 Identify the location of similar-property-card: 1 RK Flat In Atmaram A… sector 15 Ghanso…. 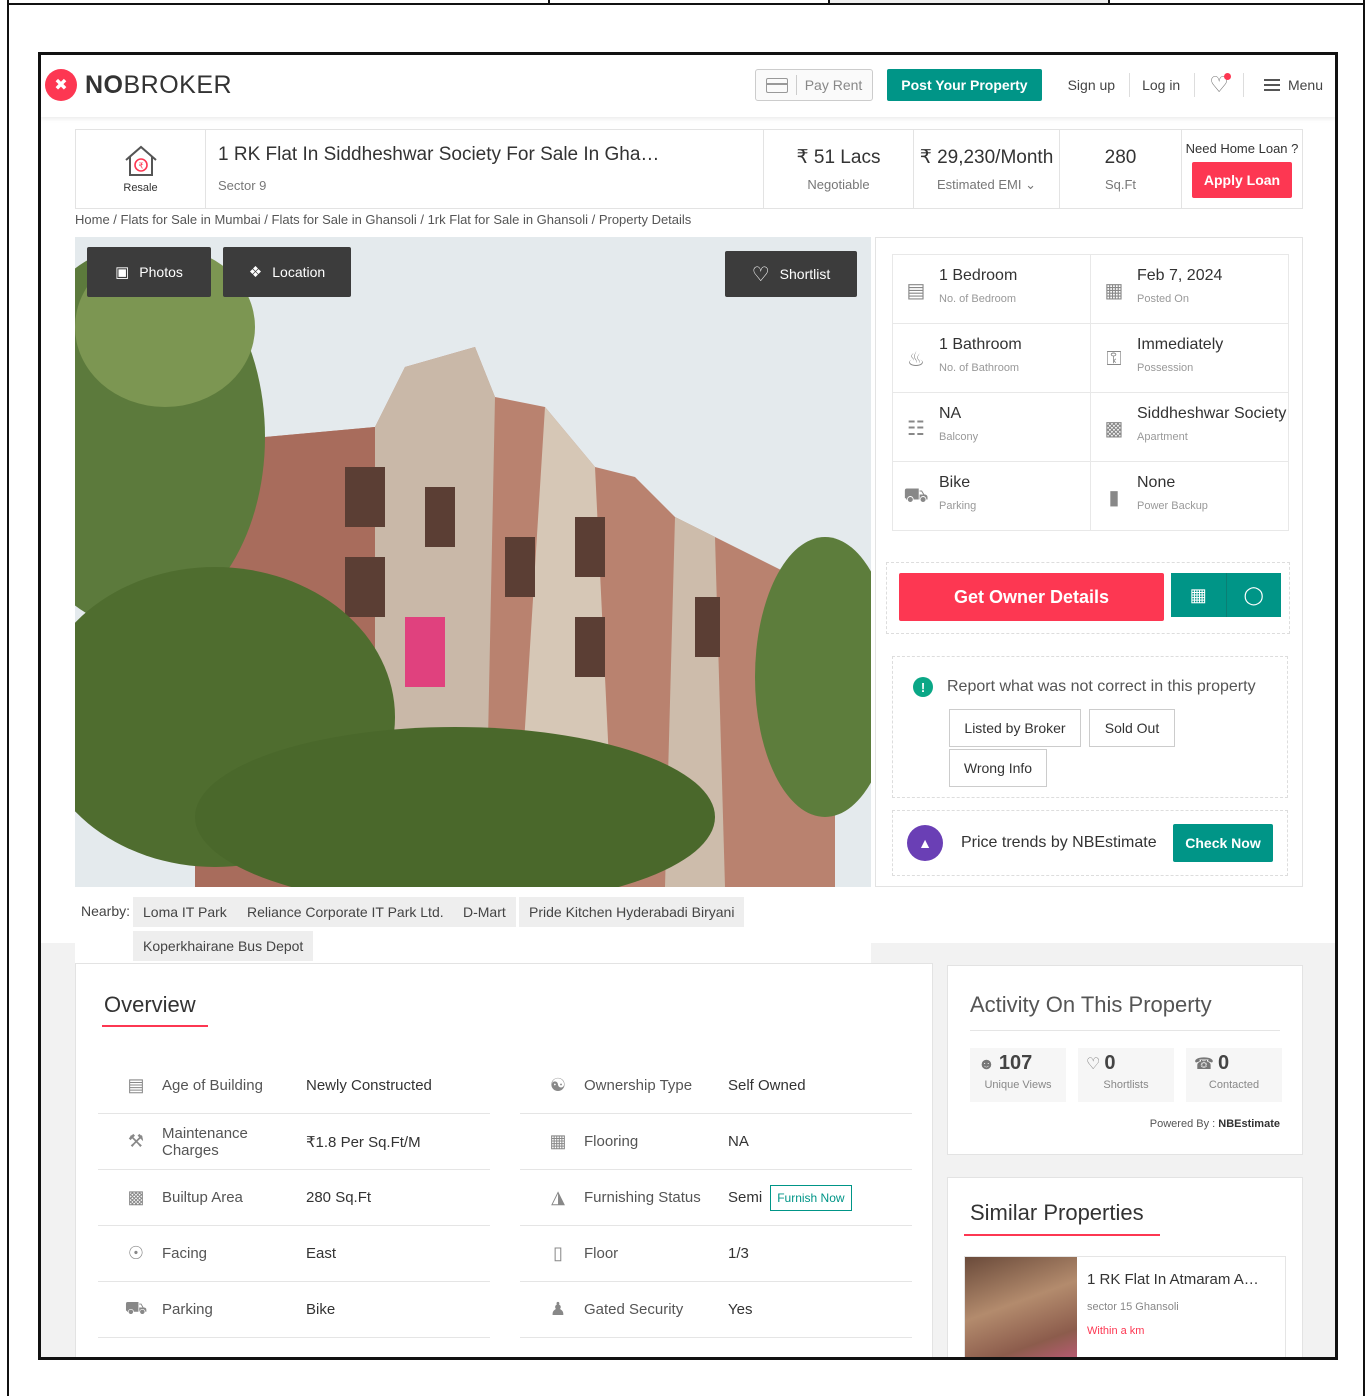
(1125, 1306).